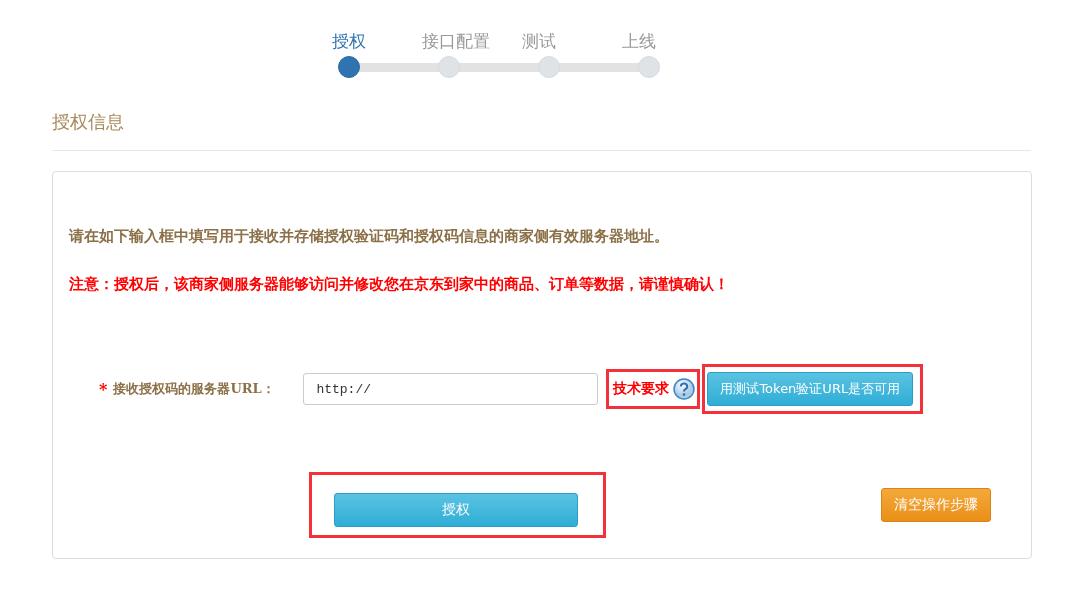 The height and width of the screenshot is (589, 1068). What do you see at coordinates (194, 389) in the screenshot?
I see `field-label: 接收授权码的服务器URL：` at bounding box center [194, 389].